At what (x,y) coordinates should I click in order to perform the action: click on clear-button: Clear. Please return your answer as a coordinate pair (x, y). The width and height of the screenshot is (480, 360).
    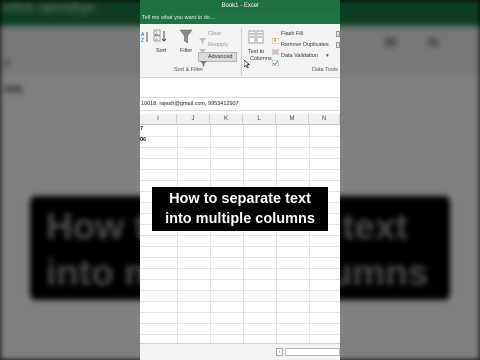
    Looking at the image, I should click on (214, 34).